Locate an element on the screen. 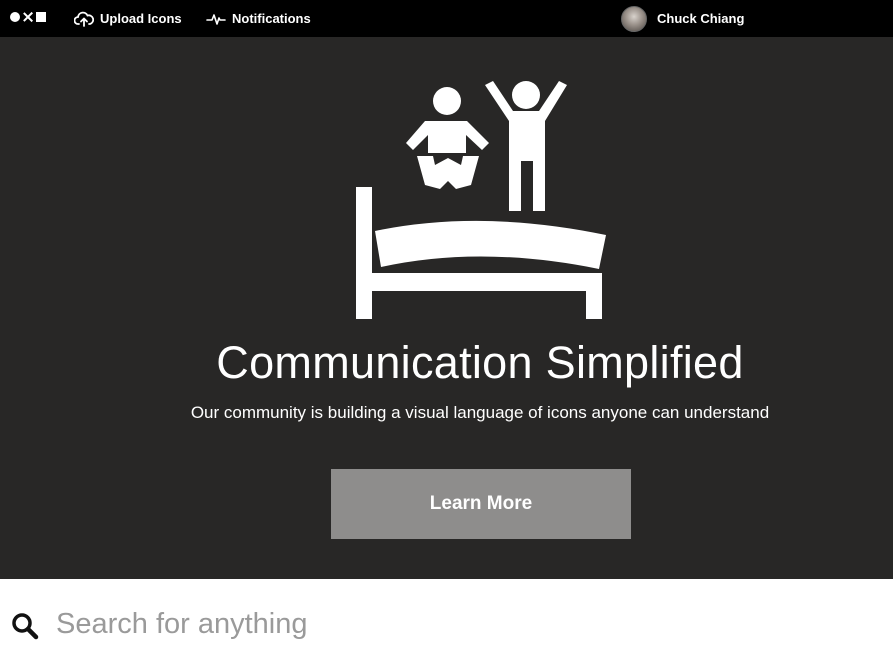 The width and height of the screenshot is (893, 657). logo-dot-shape is located at coordinates (15, 17).